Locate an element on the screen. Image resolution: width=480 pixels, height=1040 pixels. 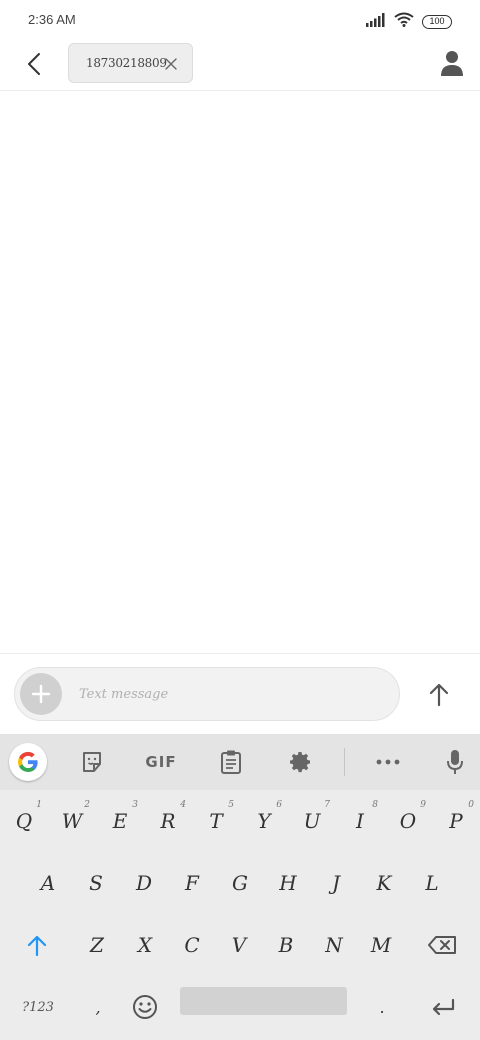
voice-input-button is located at coordinates (455, 762).